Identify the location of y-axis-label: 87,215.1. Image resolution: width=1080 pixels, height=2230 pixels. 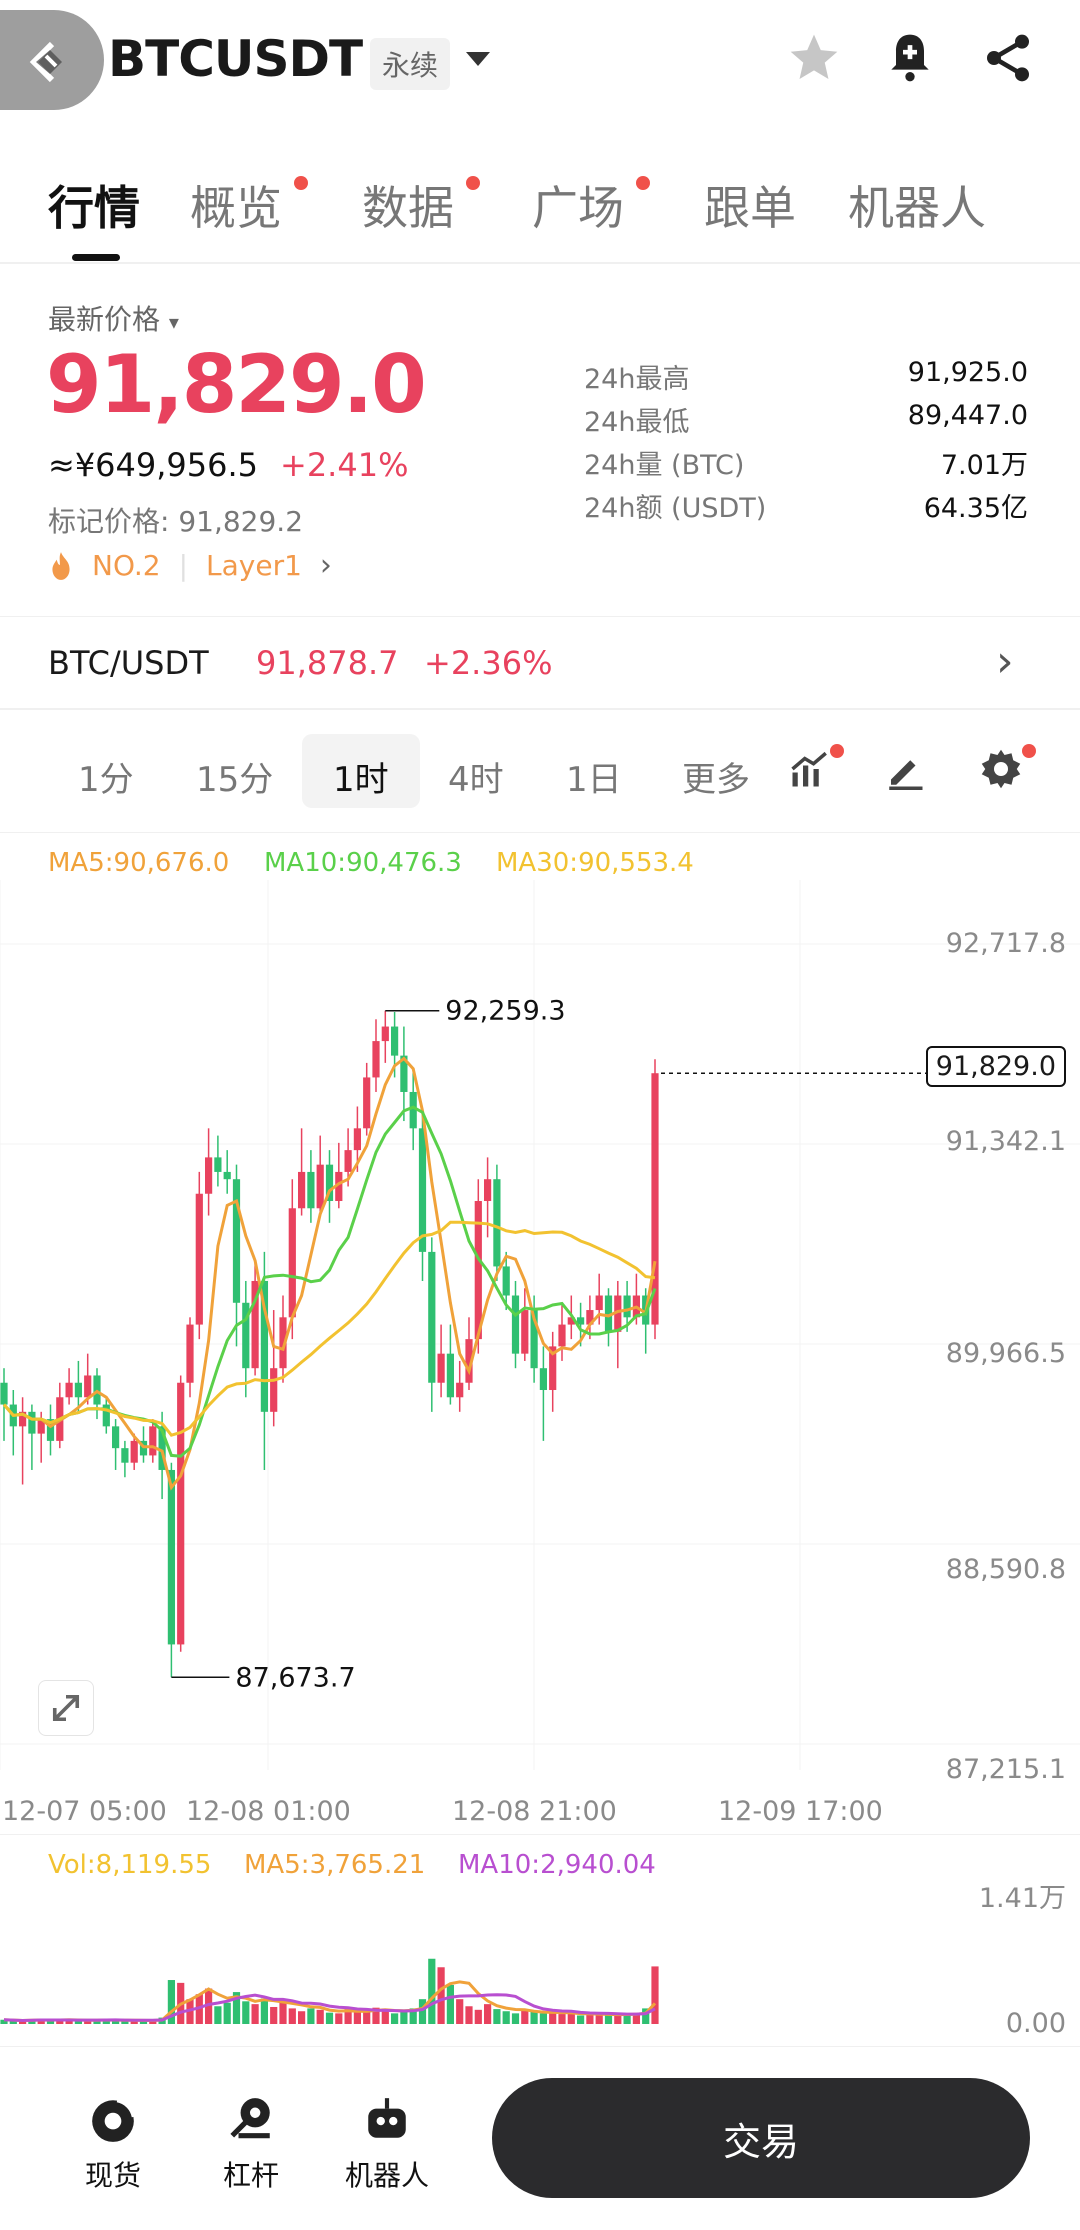
(1005, 1769).